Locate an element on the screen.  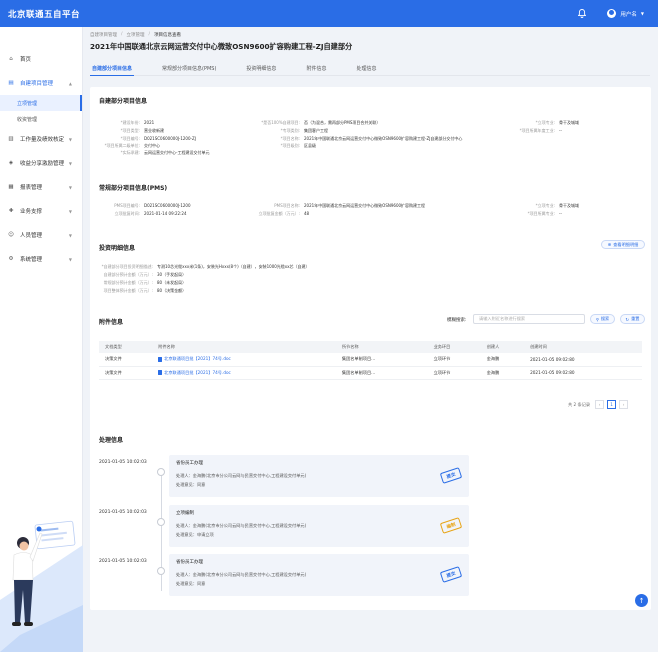
info-field: *项目级别: 区县级 is located at coordinates (278, 146).